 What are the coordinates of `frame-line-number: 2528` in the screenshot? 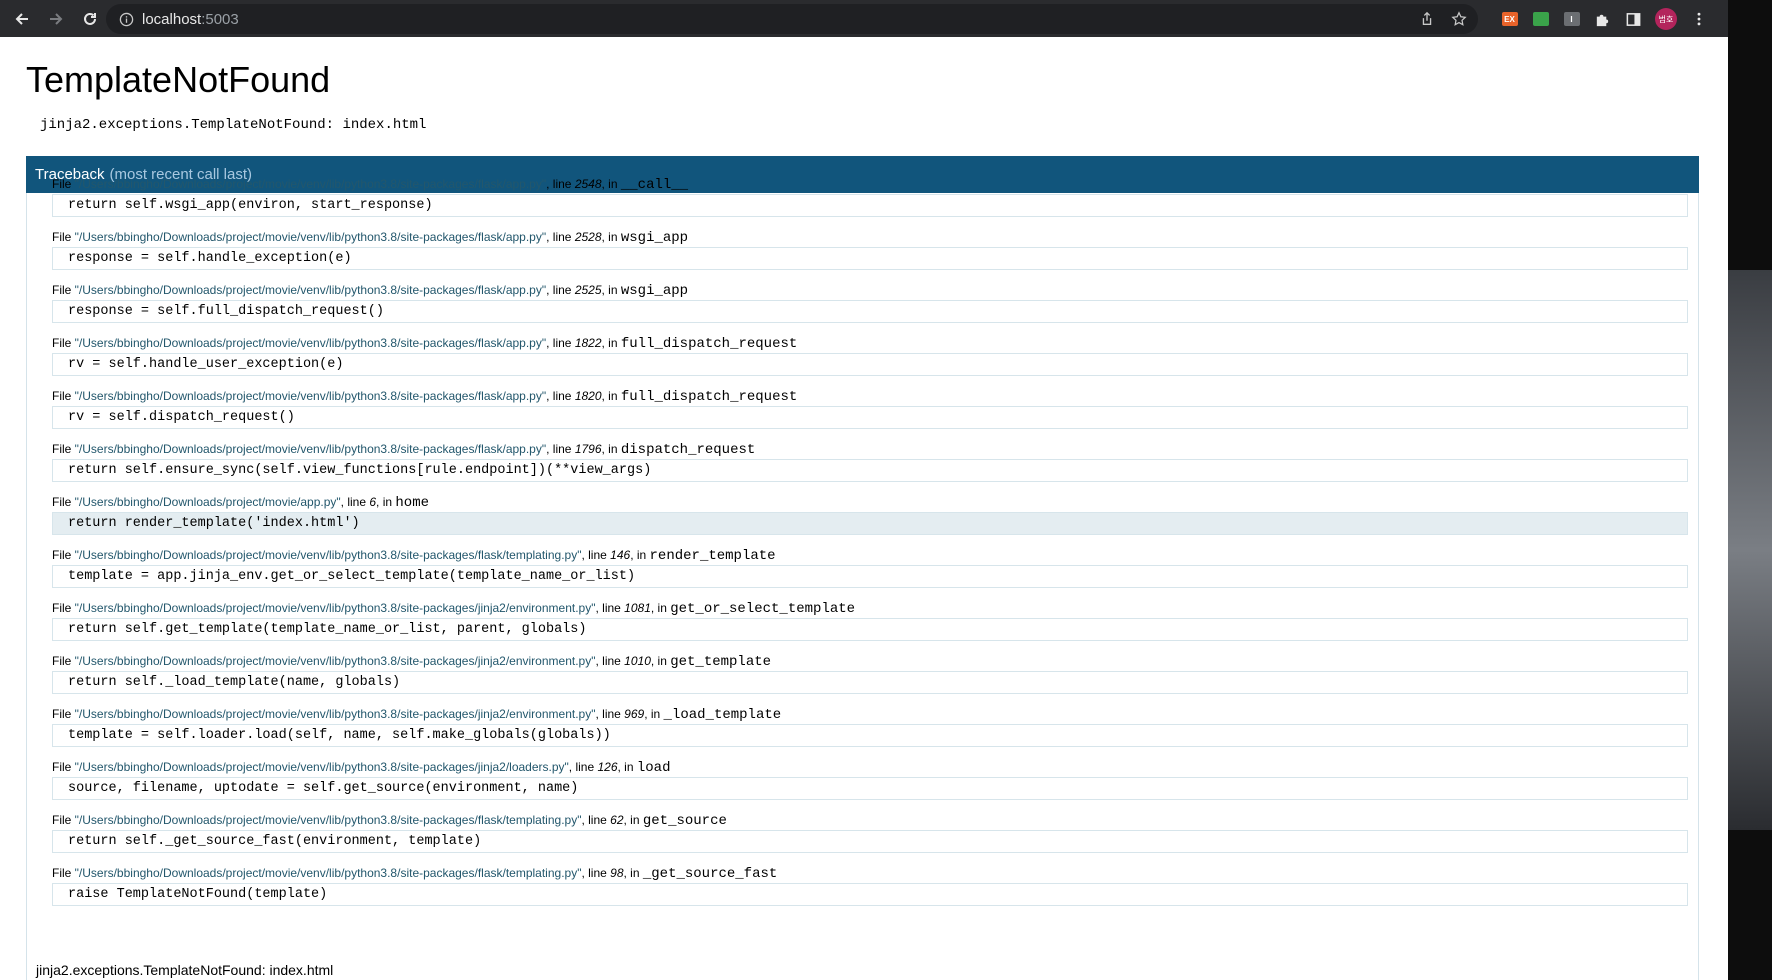 It's located at (588, 237).